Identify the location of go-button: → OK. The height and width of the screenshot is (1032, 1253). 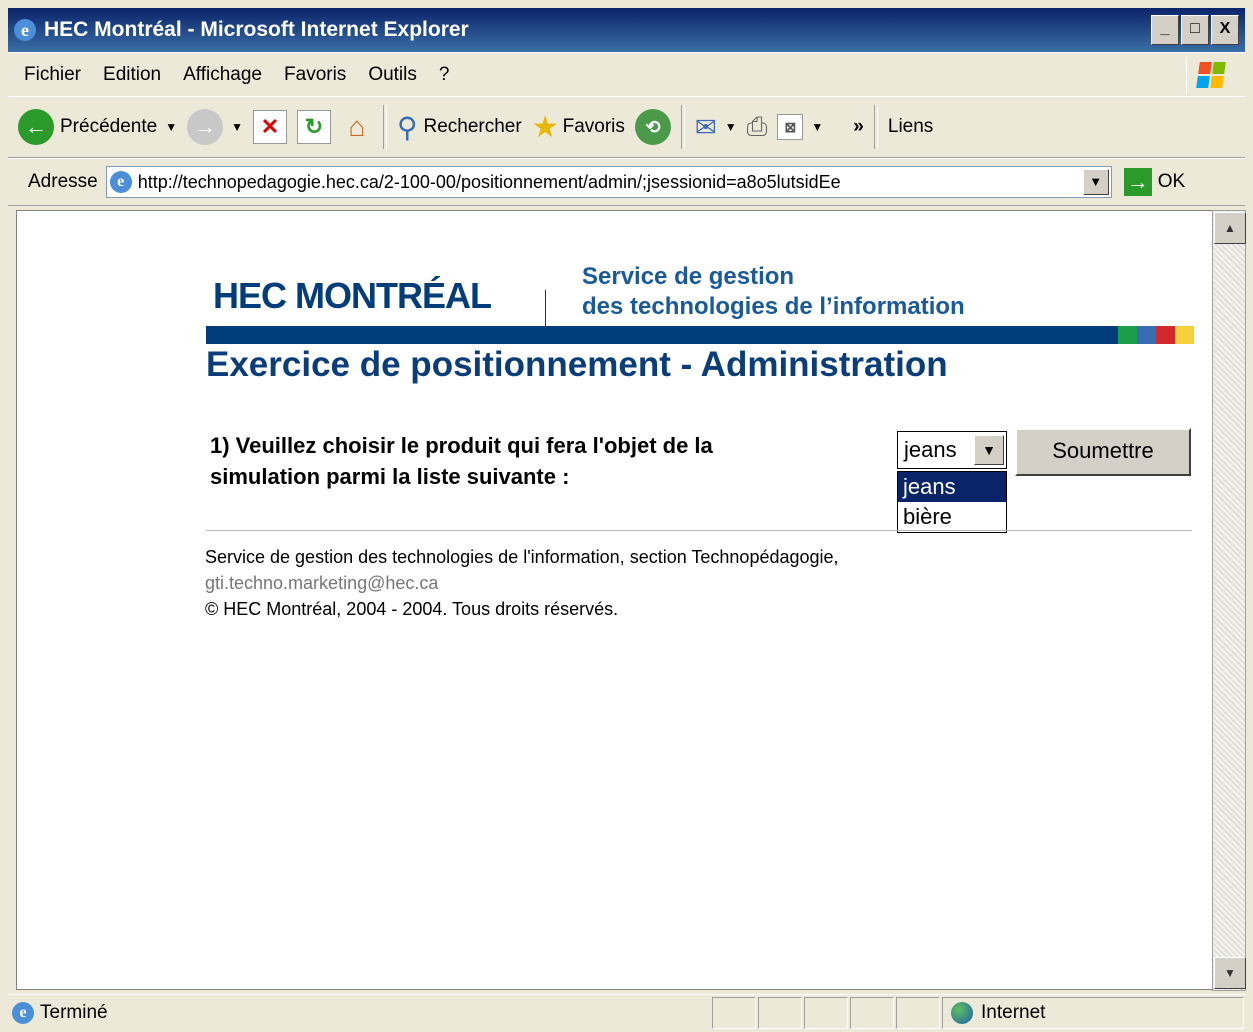
(1154, 182).